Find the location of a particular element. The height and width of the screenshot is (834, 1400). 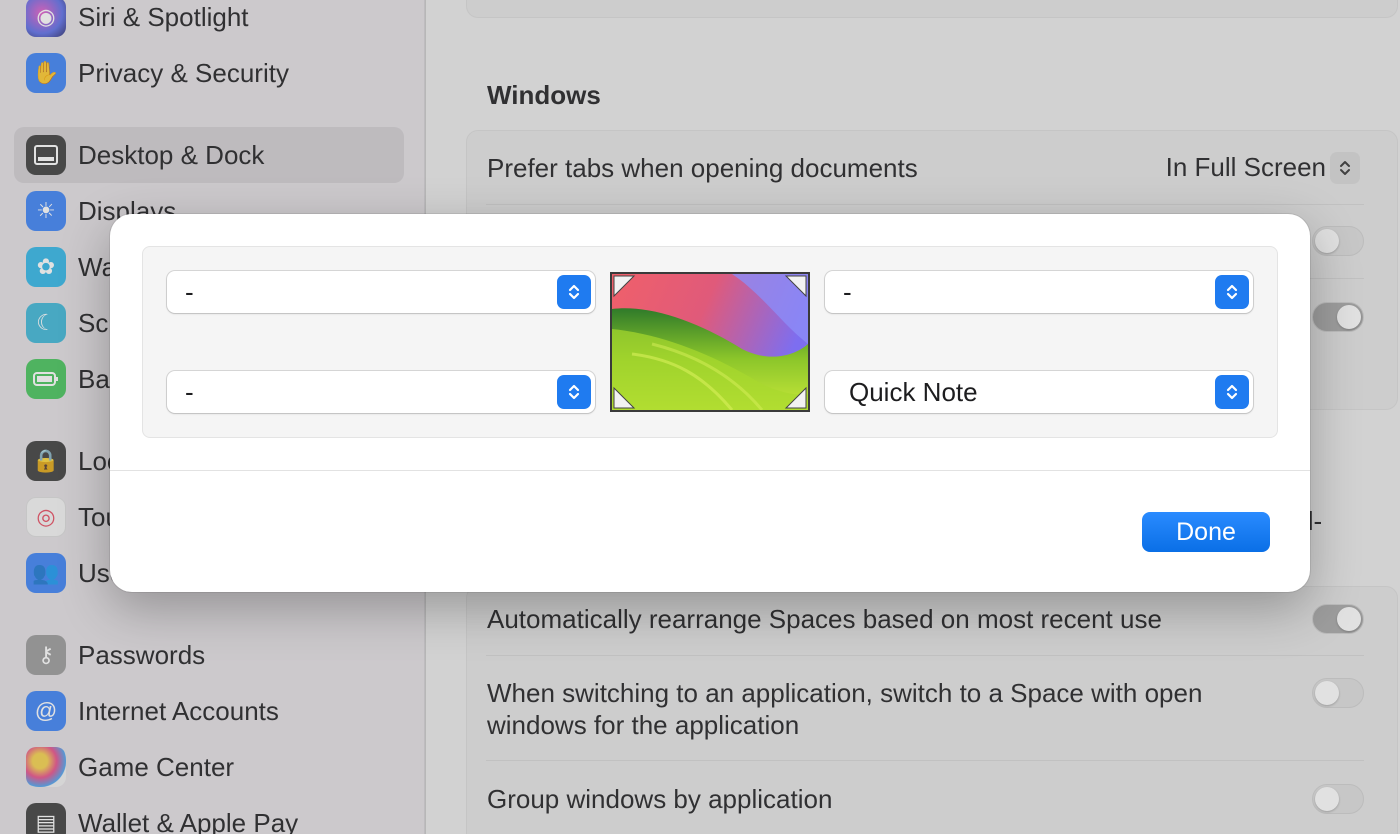

windows-section-title: Windows is located at coordinates (544, 95).